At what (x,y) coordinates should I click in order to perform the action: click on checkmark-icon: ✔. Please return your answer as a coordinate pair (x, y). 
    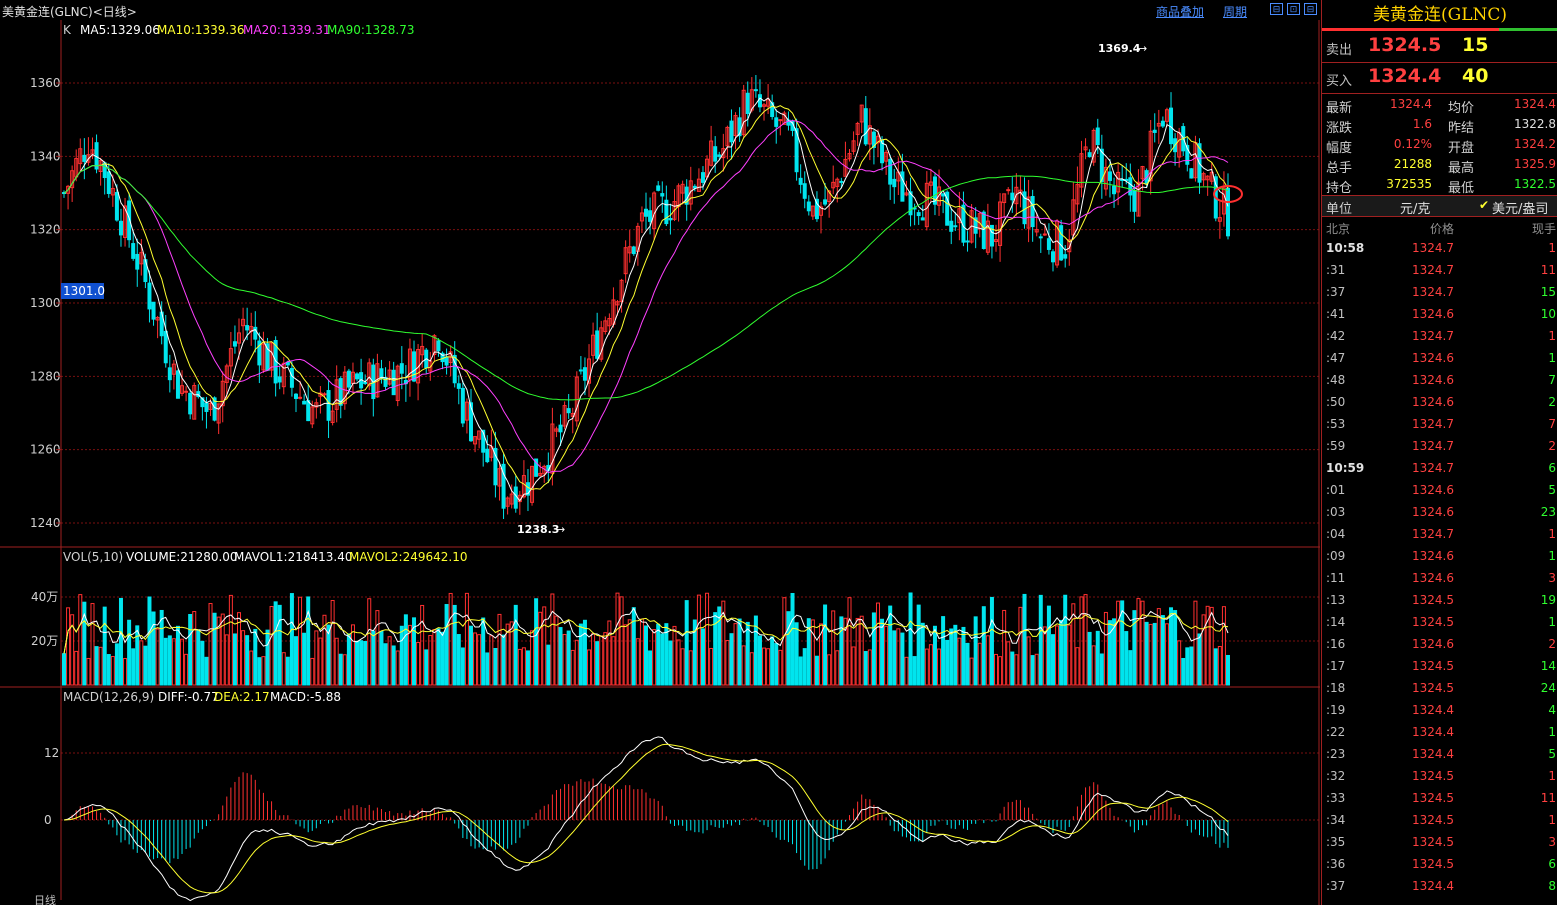
    Looking at the image, I should click on (1484, 205).